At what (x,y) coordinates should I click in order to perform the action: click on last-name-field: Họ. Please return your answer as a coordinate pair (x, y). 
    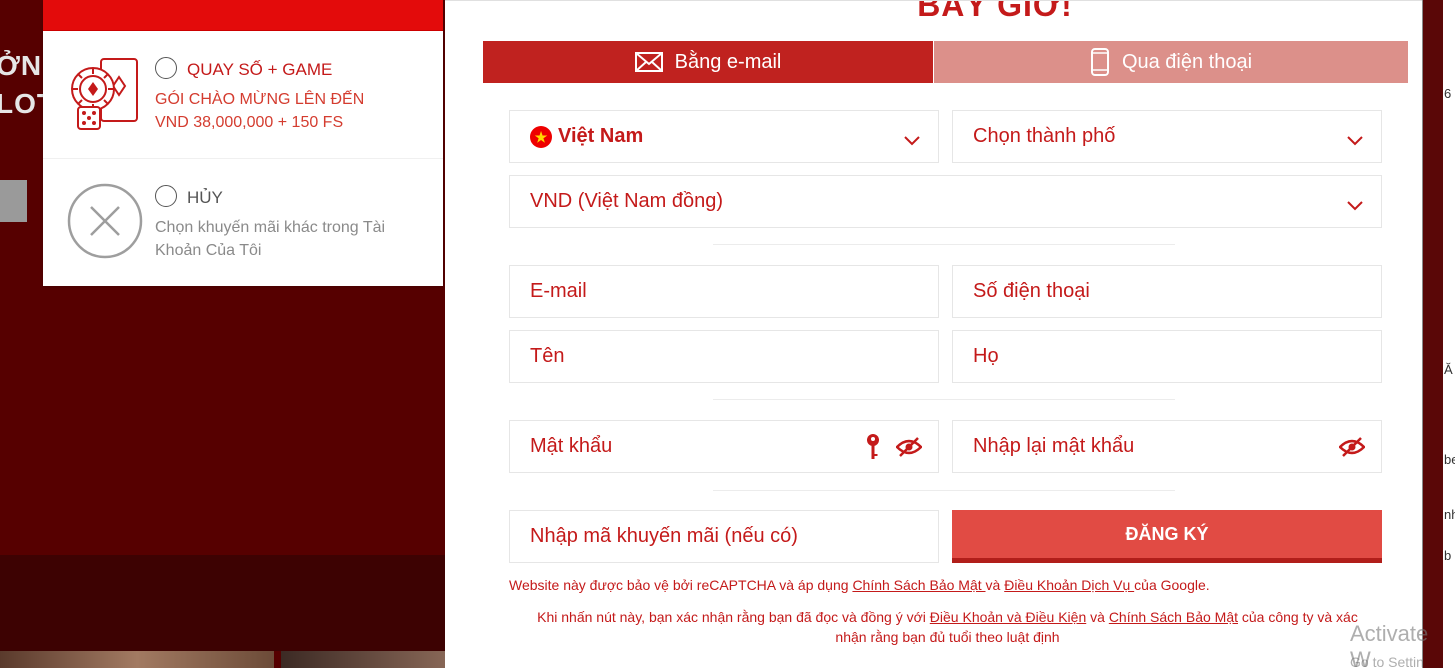
    Looking at the image, I should click on (1167, 356).